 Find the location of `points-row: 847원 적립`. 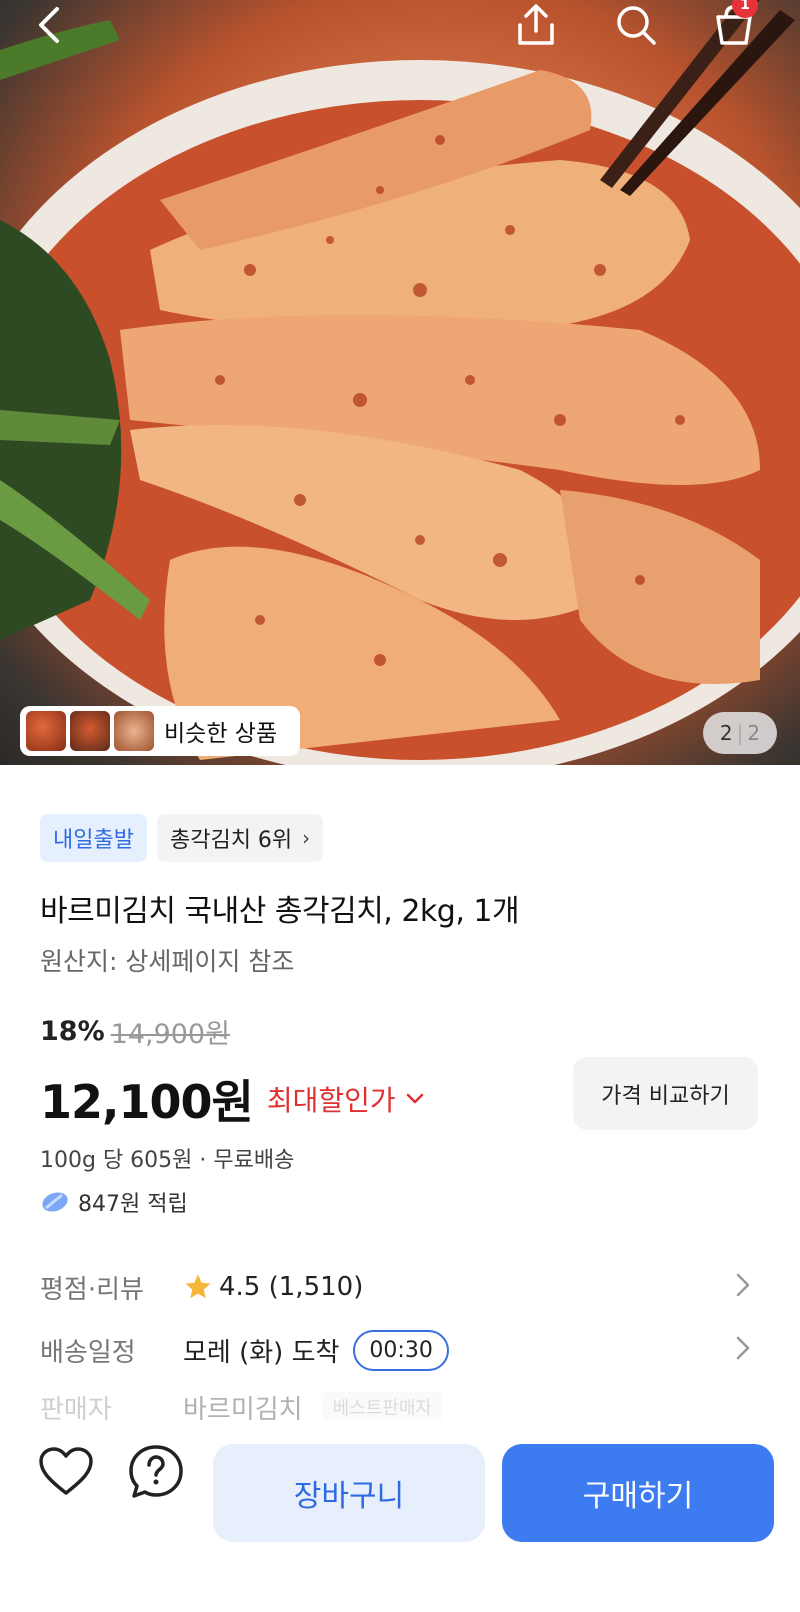

points-row: 847원 적립 is located at coordinates (114, 1202).